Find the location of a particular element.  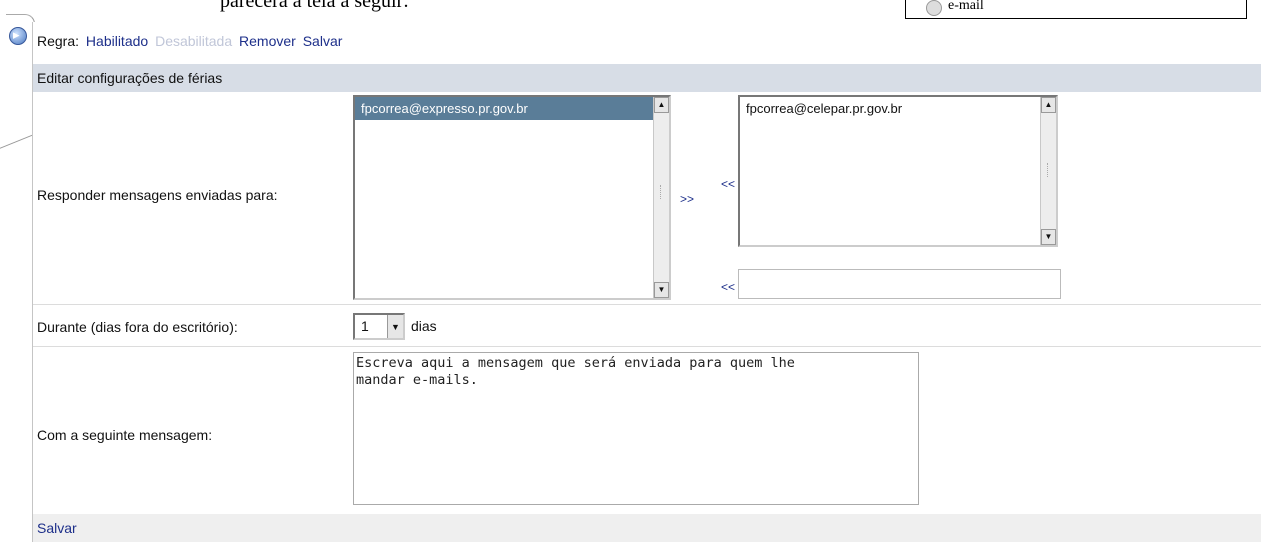

save-link: Salvar is located at coordinates (323, 41).